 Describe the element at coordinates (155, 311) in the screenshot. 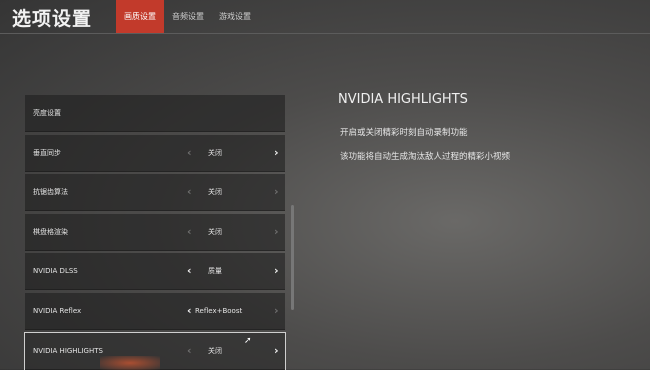

I see `setting-row-reflex: NVIDIA Reflex ‹ Reflex+Boost ›` at that location.